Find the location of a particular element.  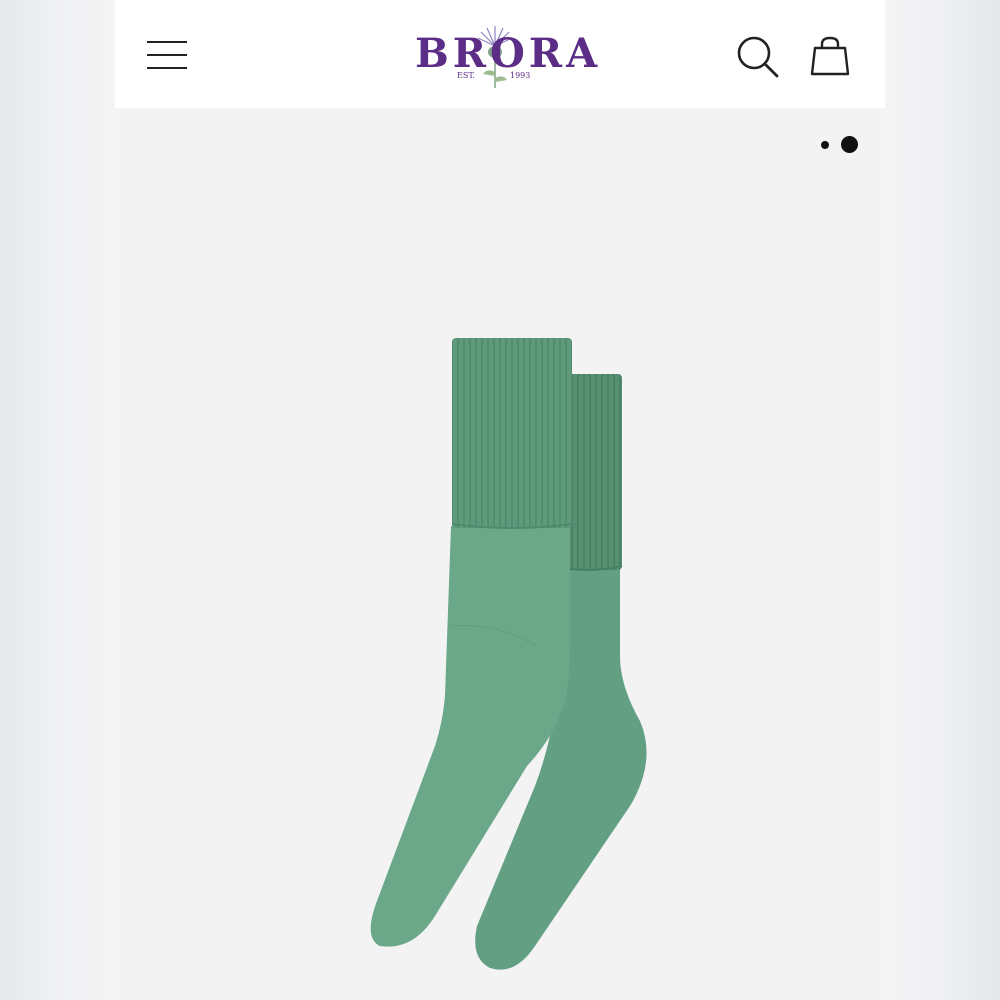

slide-dot-2-active is located at coordinates (849, 144).